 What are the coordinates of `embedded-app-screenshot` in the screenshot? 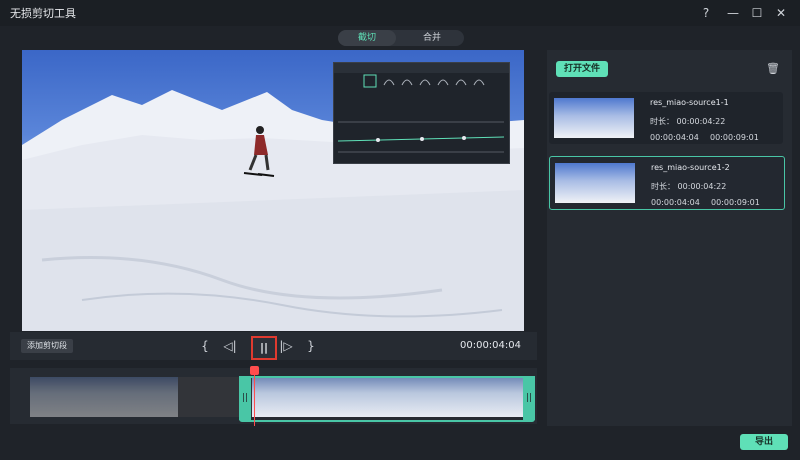 It's located at (421, 113).